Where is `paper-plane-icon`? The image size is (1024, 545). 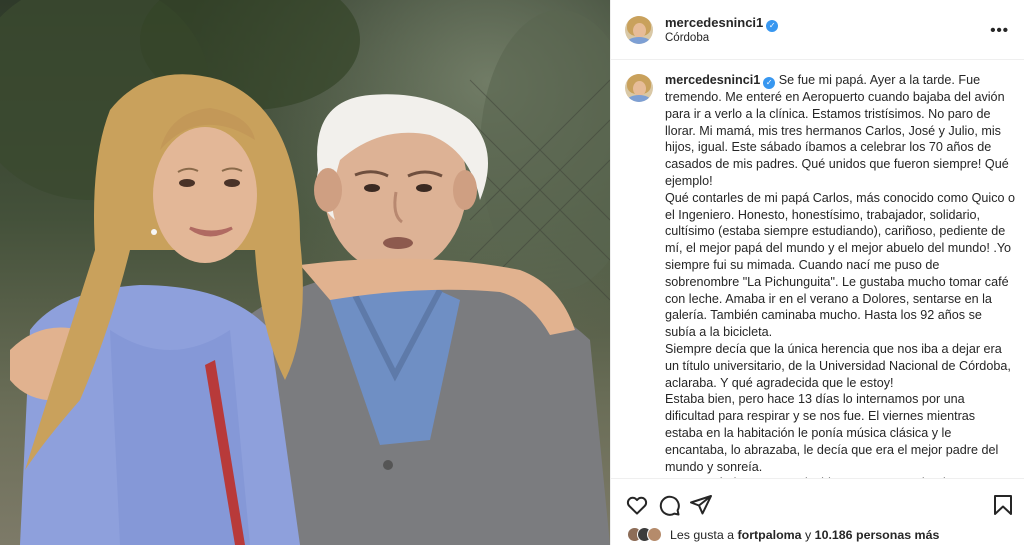 paper-plane-icon is located at coordinates (701, 505).